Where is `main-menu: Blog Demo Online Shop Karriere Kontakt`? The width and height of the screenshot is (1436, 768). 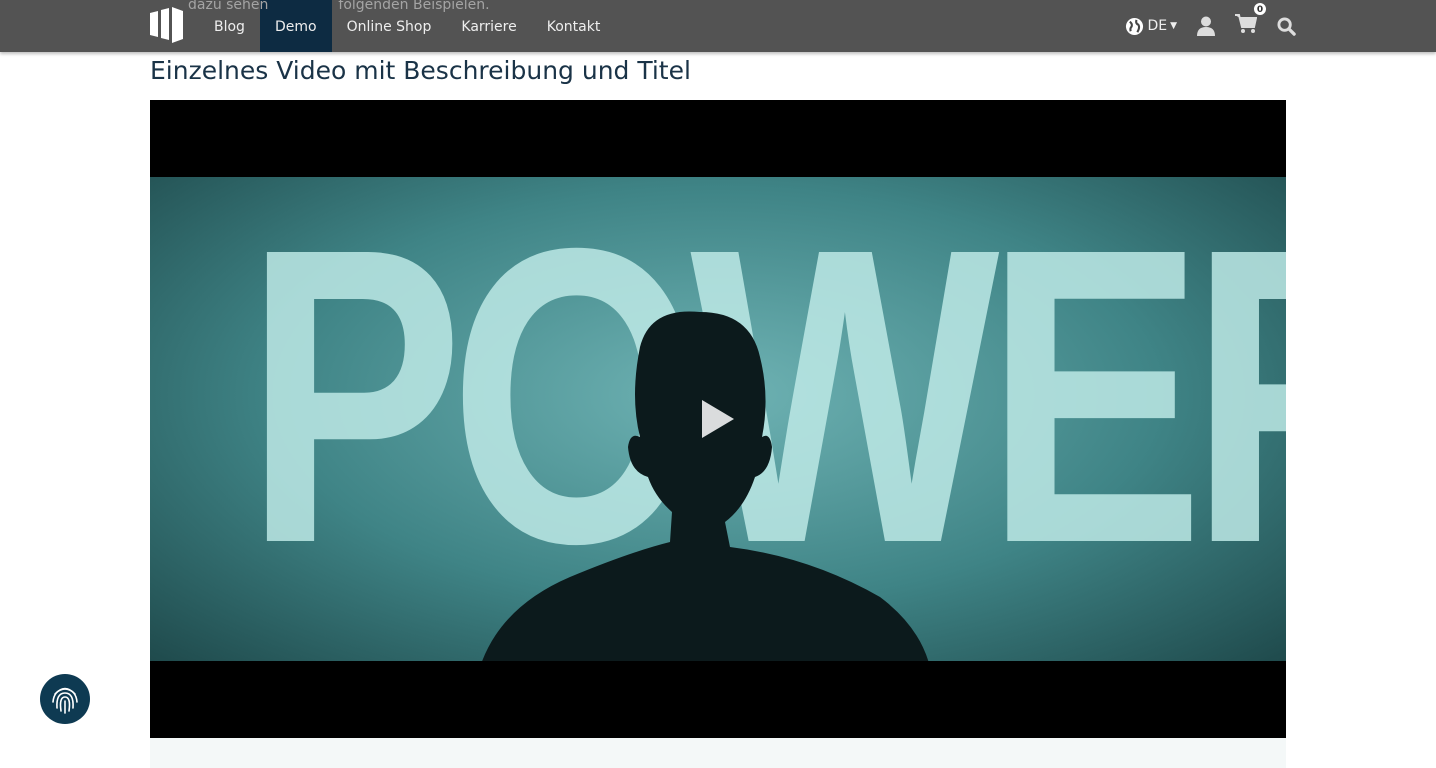
main-menu: Blog Demo Online Shop Karriere Kontakt is located at coordinates (407, 26).